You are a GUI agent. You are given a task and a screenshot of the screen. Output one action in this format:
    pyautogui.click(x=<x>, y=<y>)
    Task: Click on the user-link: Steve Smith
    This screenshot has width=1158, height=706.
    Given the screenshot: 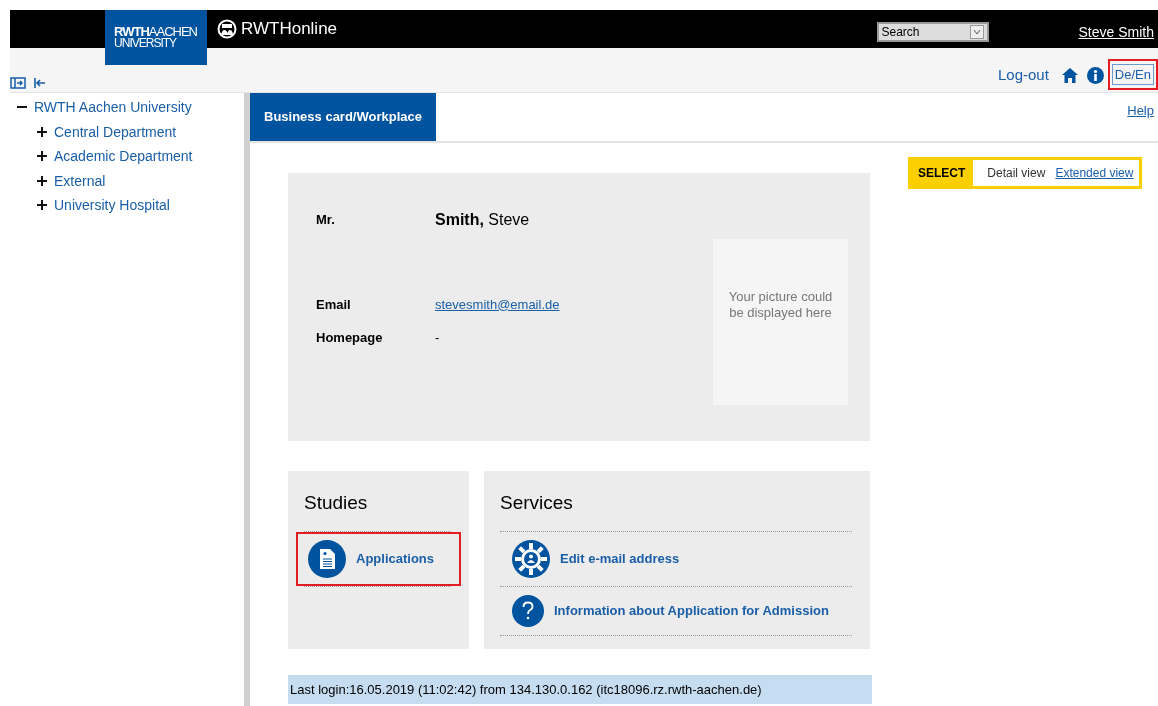 What is the action you would take?
    pyautogui.click(x=1116, y=32)
    